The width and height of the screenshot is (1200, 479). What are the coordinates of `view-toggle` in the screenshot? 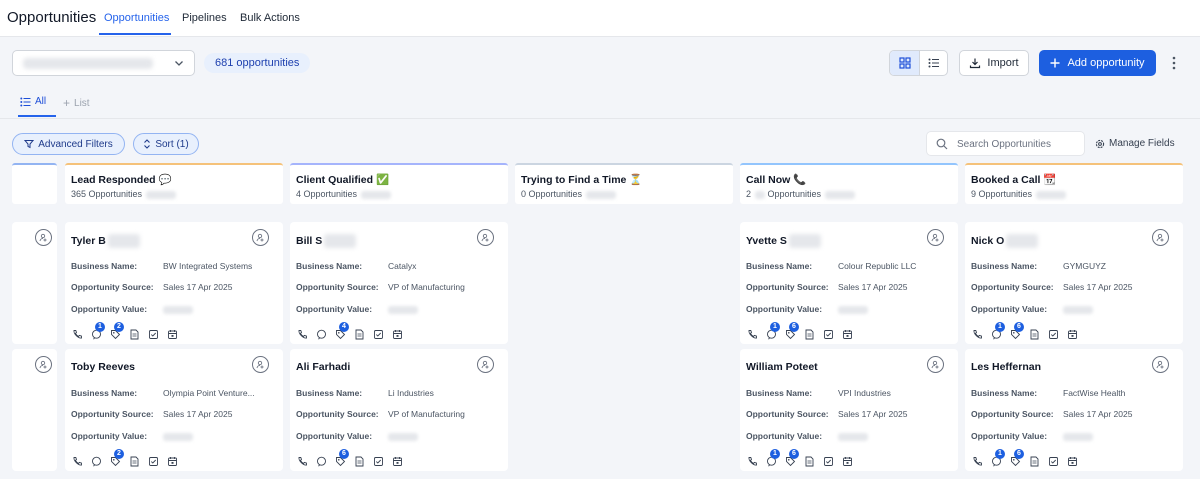 It's located at (918, 63).